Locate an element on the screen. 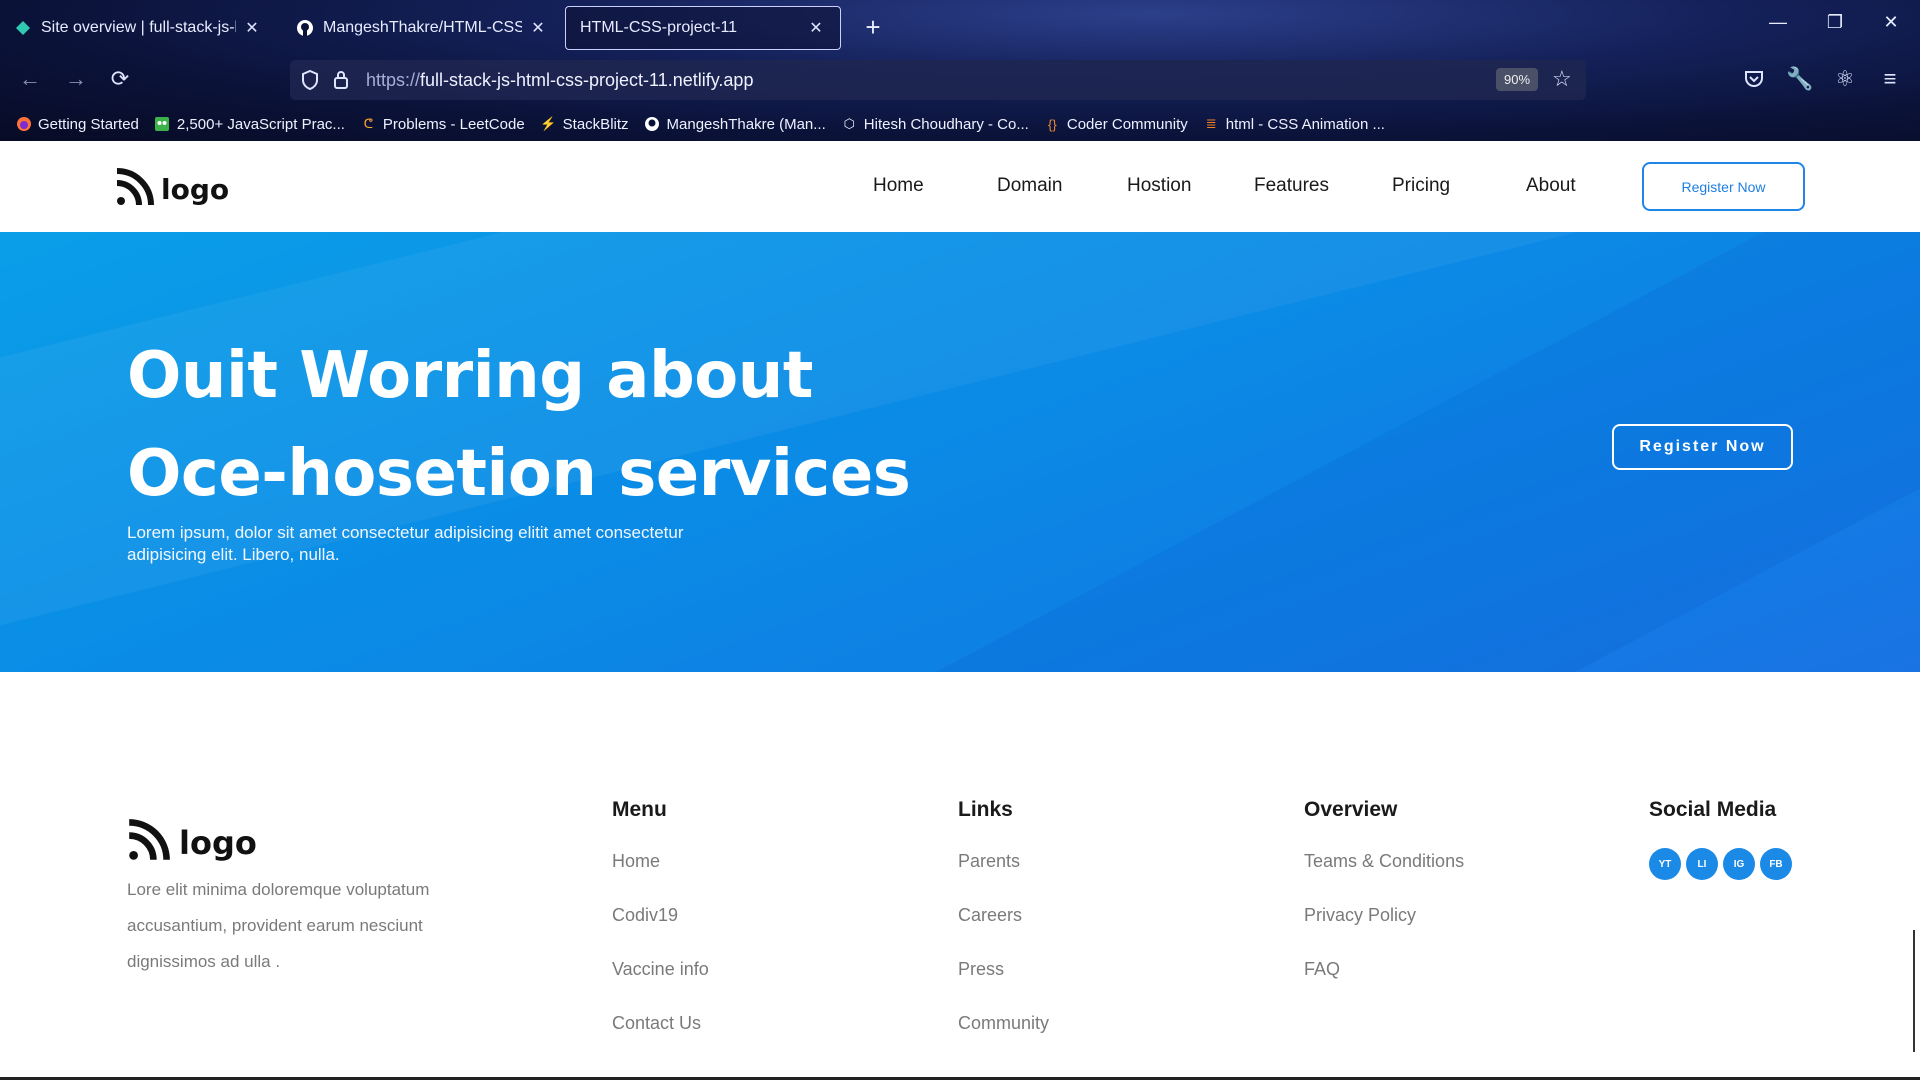 Image resolution: width=1920 pixels, height=1080 pixels. footer-links-column: Links Parents Careers Press Community is located at coordinates (1003, 932).